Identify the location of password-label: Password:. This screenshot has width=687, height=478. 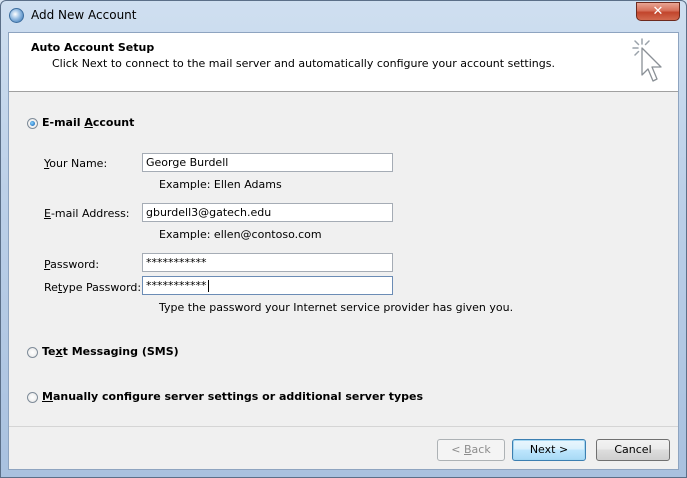
(72, 264).